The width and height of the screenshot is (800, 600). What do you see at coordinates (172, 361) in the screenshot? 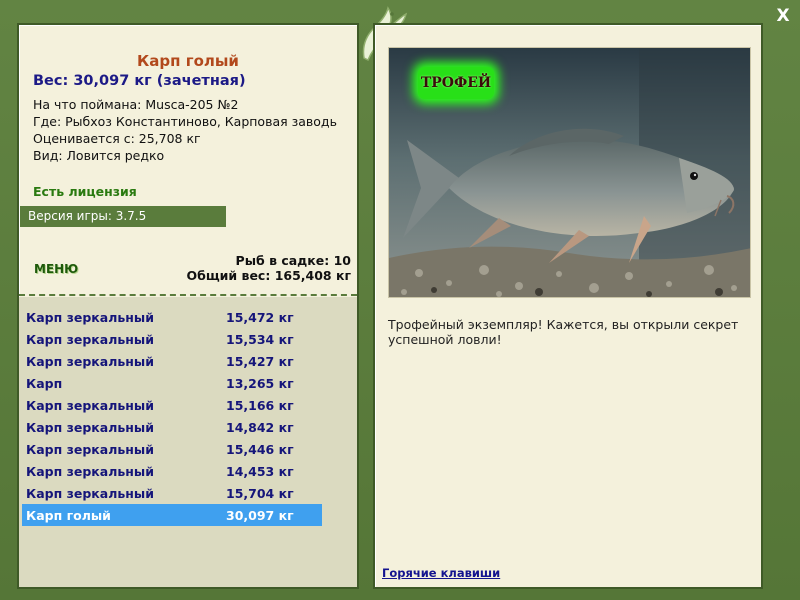
I see `catch-list-item: Карп зеркальный 15,427 кг` at bounding box center [172, 361].